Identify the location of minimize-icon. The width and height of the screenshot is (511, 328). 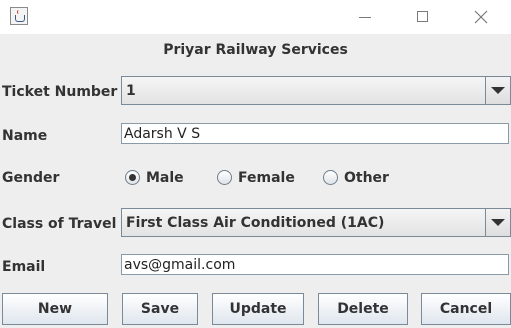
(365, 17).